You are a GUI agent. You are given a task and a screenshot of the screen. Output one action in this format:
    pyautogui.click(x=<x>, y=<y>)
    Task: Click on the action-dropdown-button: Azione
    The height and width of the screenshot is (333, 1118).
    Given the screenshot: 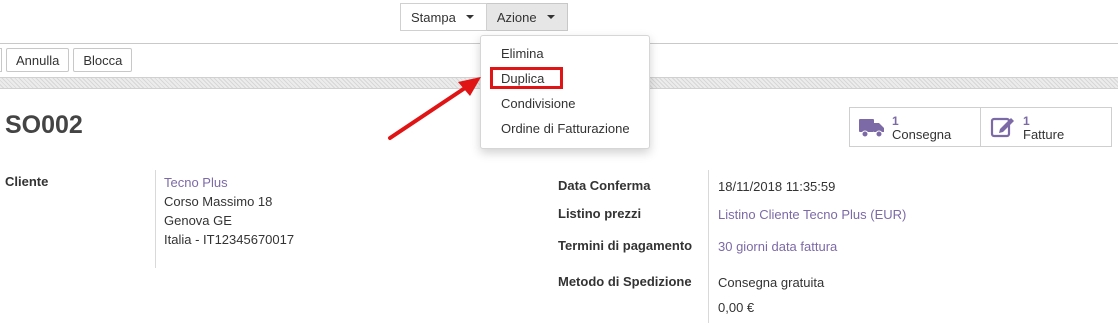 What is the action you would take?
    pyautogui.click(x=527, y=17)
    